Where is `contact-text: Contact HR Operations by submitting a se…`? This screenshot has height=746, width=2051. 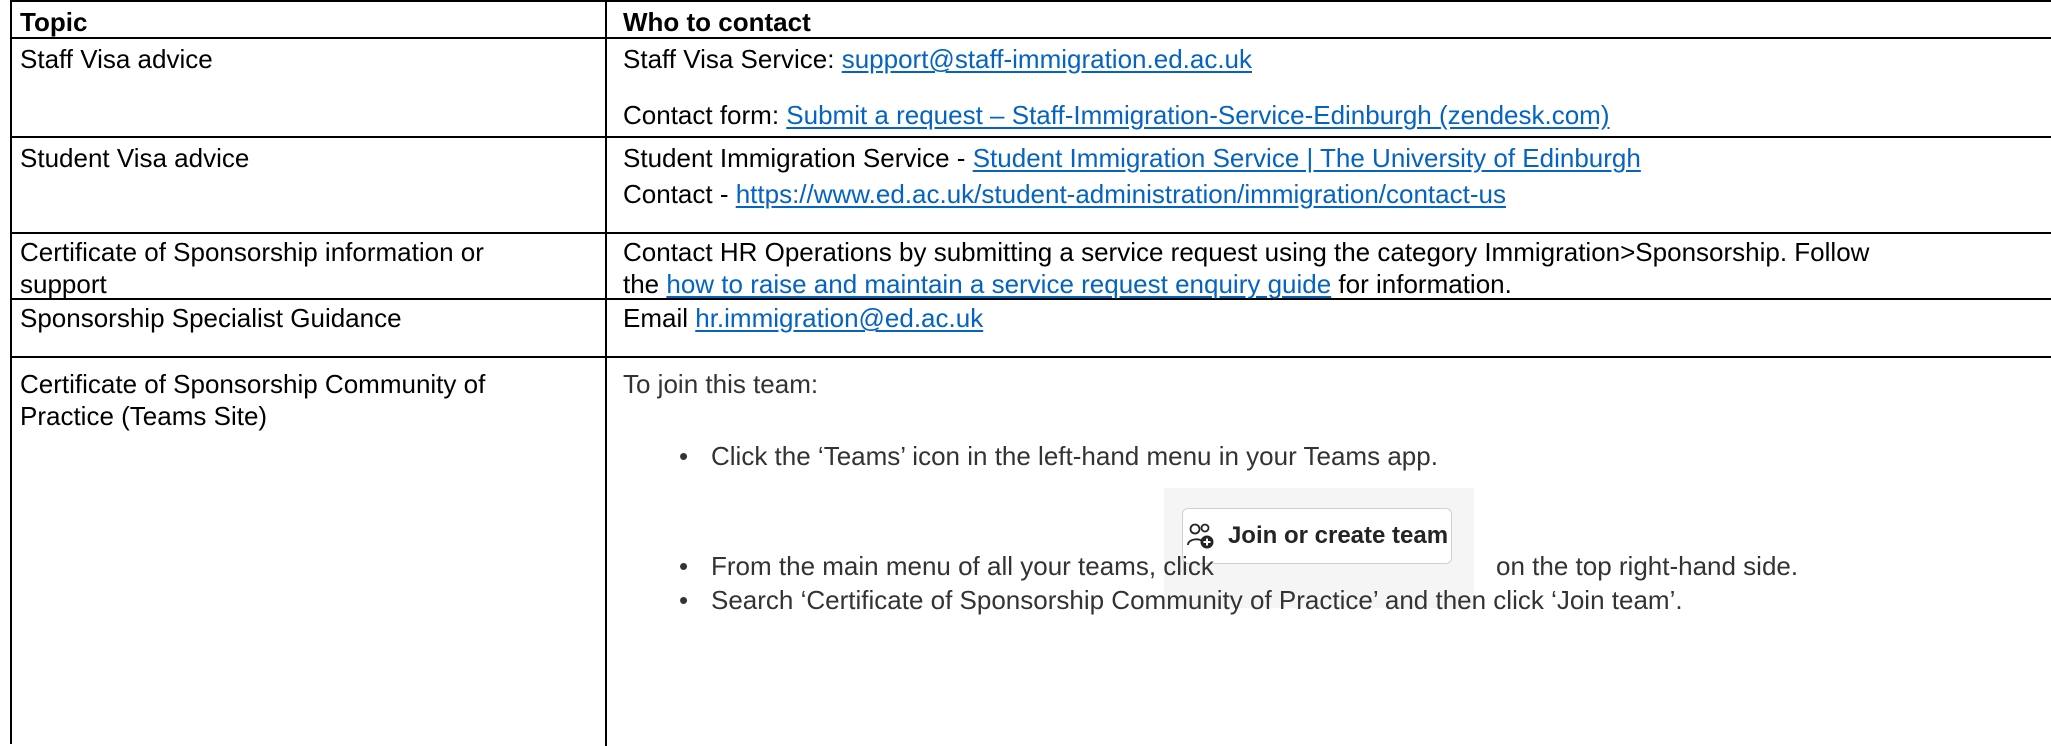 contact-text: Contact HR Operations by submitting a se… is located at coordinates (1246, 252).